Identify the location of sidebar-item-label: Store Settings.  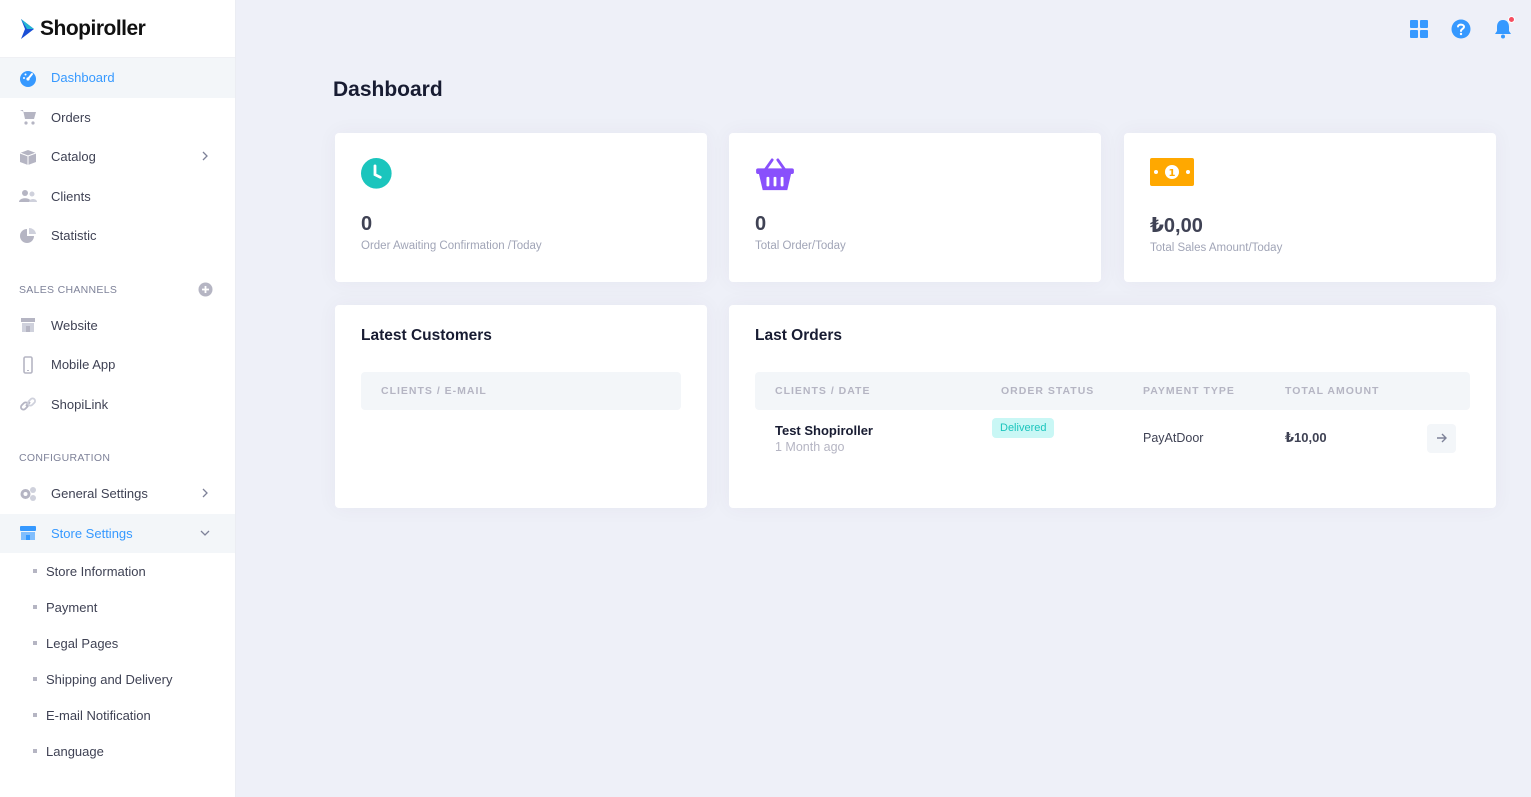
(92, 533).